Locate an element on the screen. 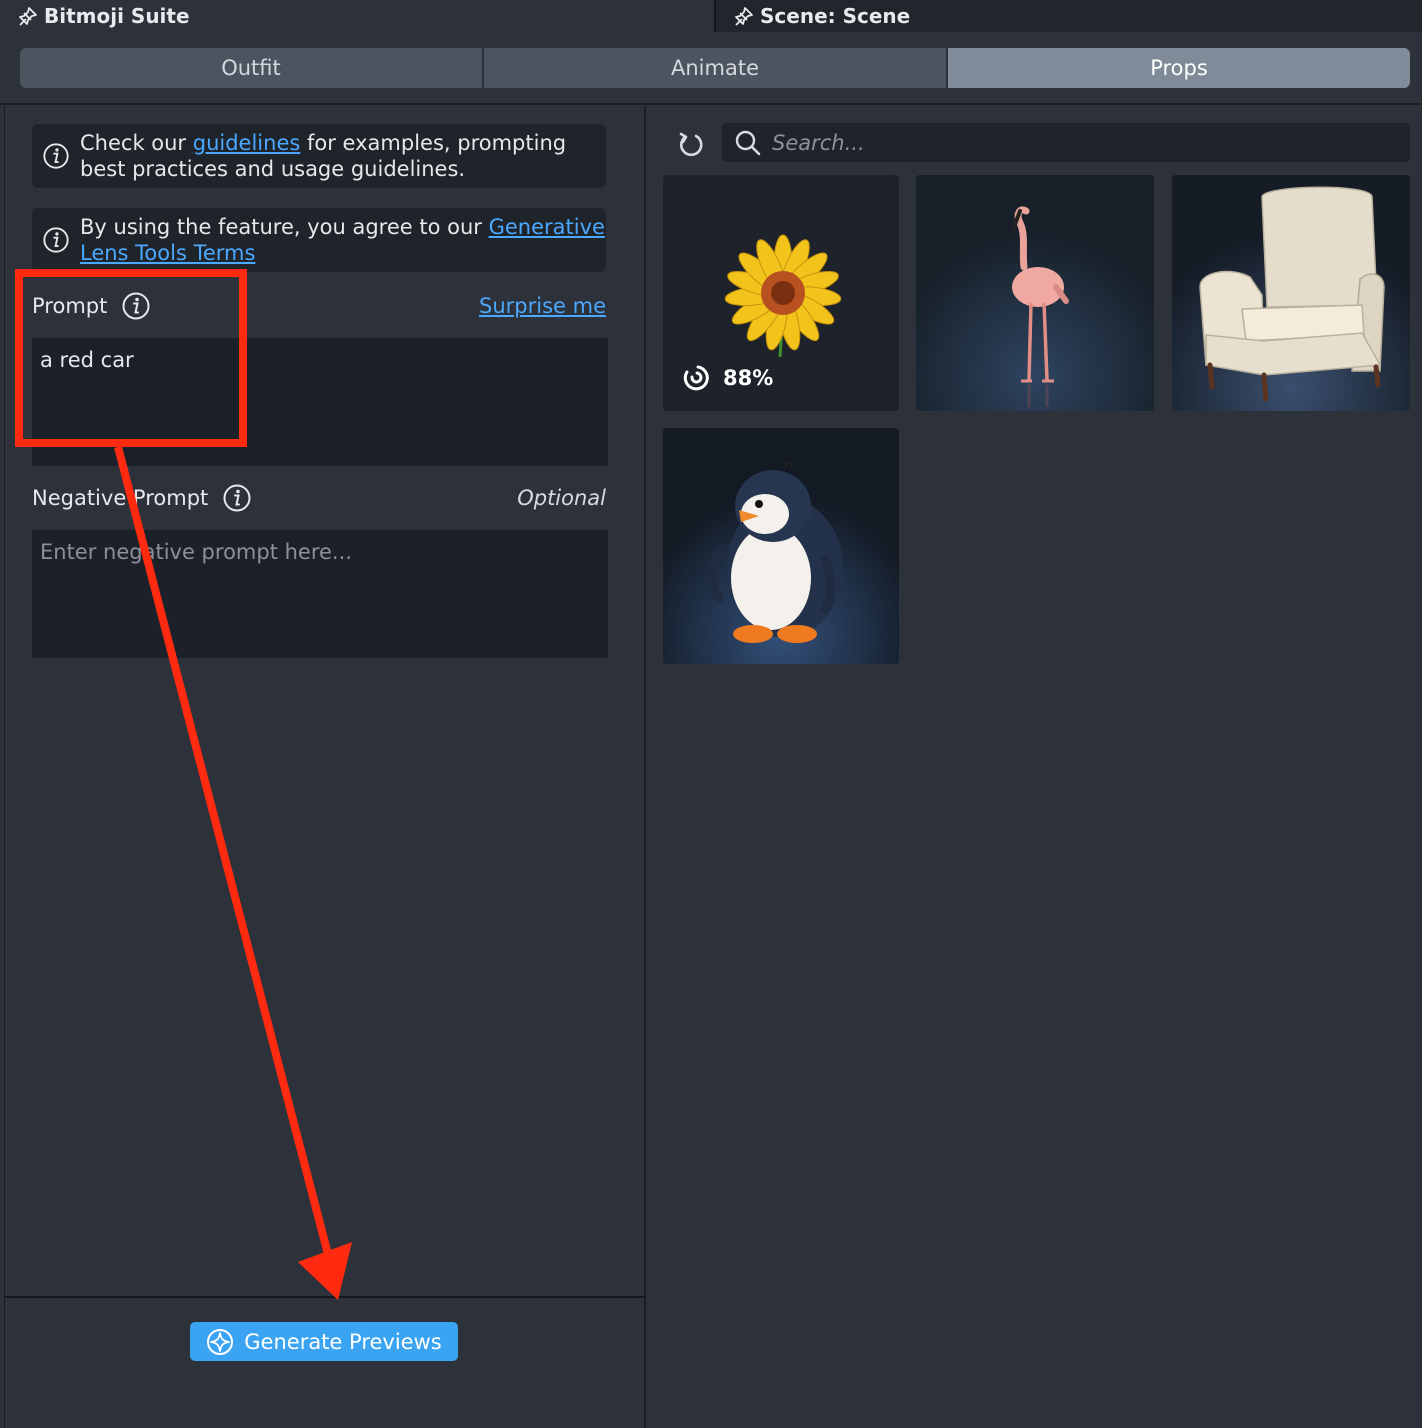 This screenshot has width=1422, height=1428. panel-title: Bitmoji Suite is located at coordinates (117, 16).